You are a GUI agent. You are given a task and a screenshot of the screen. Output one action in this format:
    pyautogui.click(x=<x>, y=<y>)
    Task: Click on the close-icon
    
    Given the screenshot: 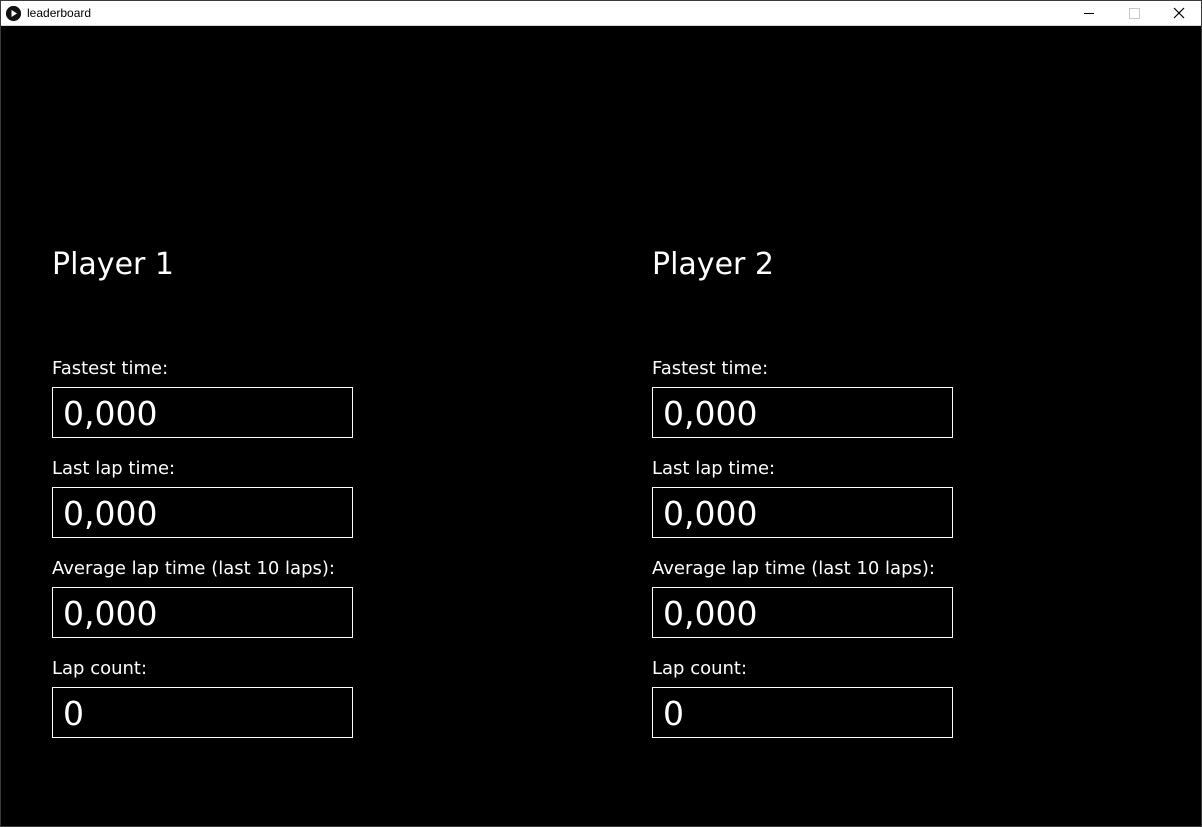 What is the action you would take?
    pyautogui.click(x=1179, y=13)
    